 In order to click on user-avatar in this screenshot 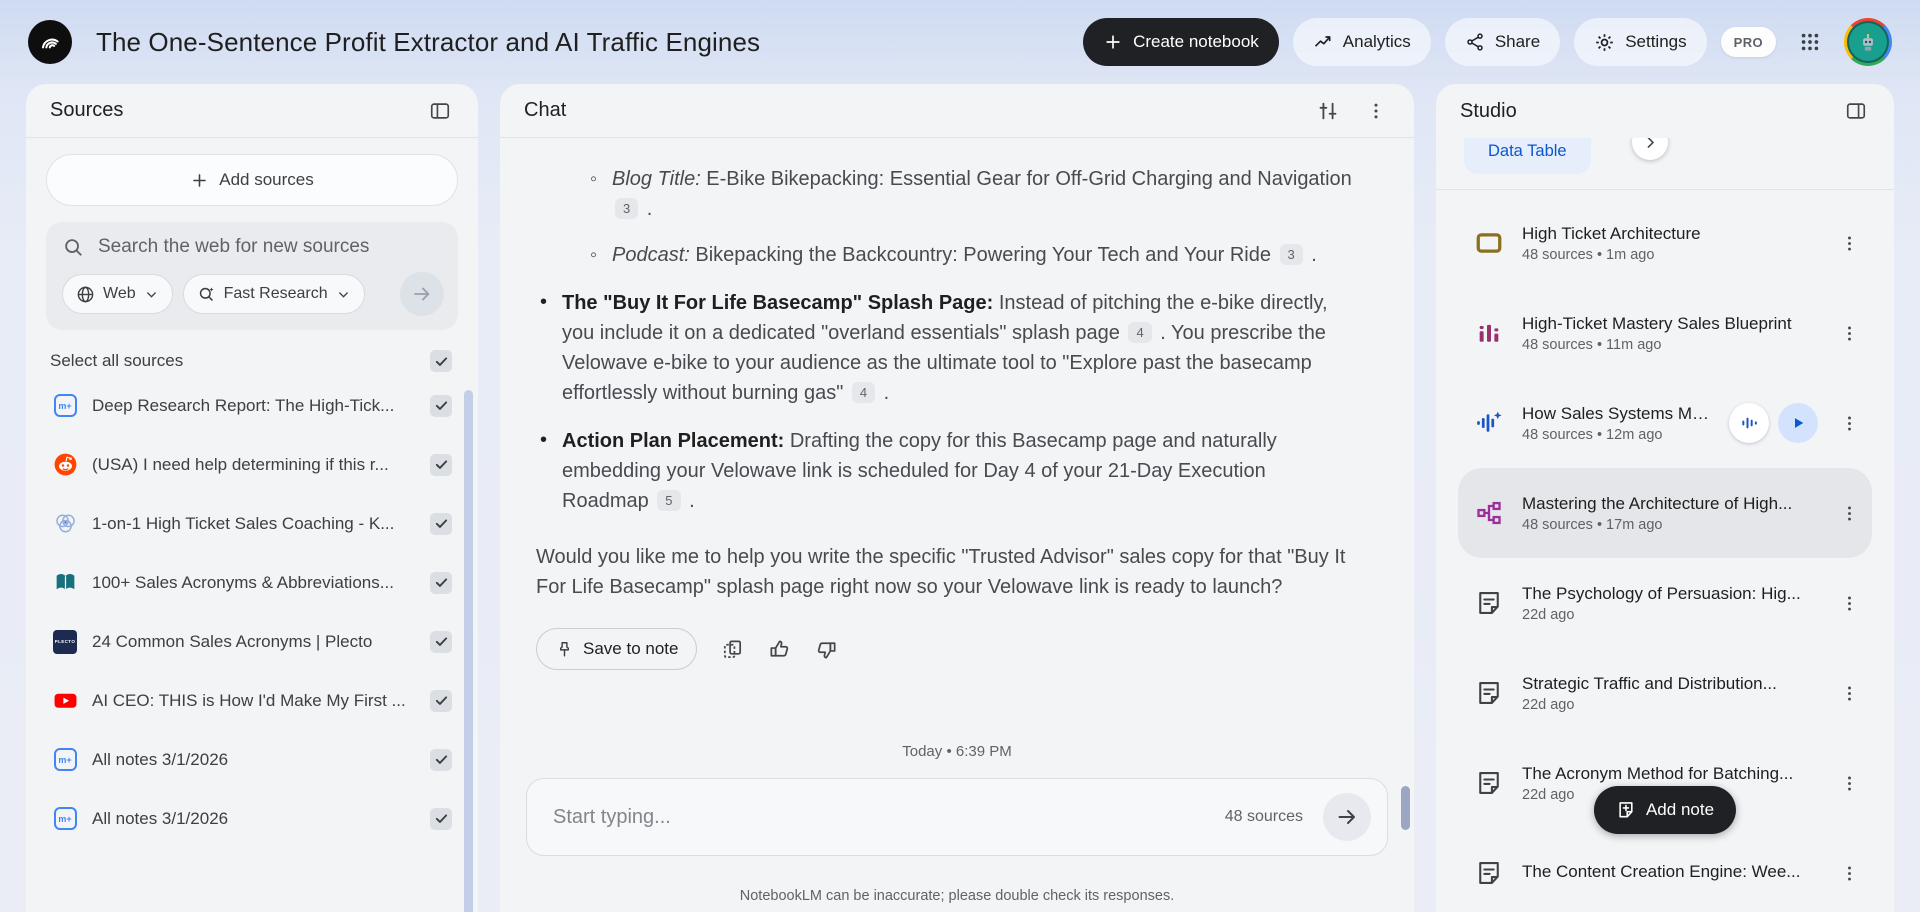, I will do `click(1868, 42)`.